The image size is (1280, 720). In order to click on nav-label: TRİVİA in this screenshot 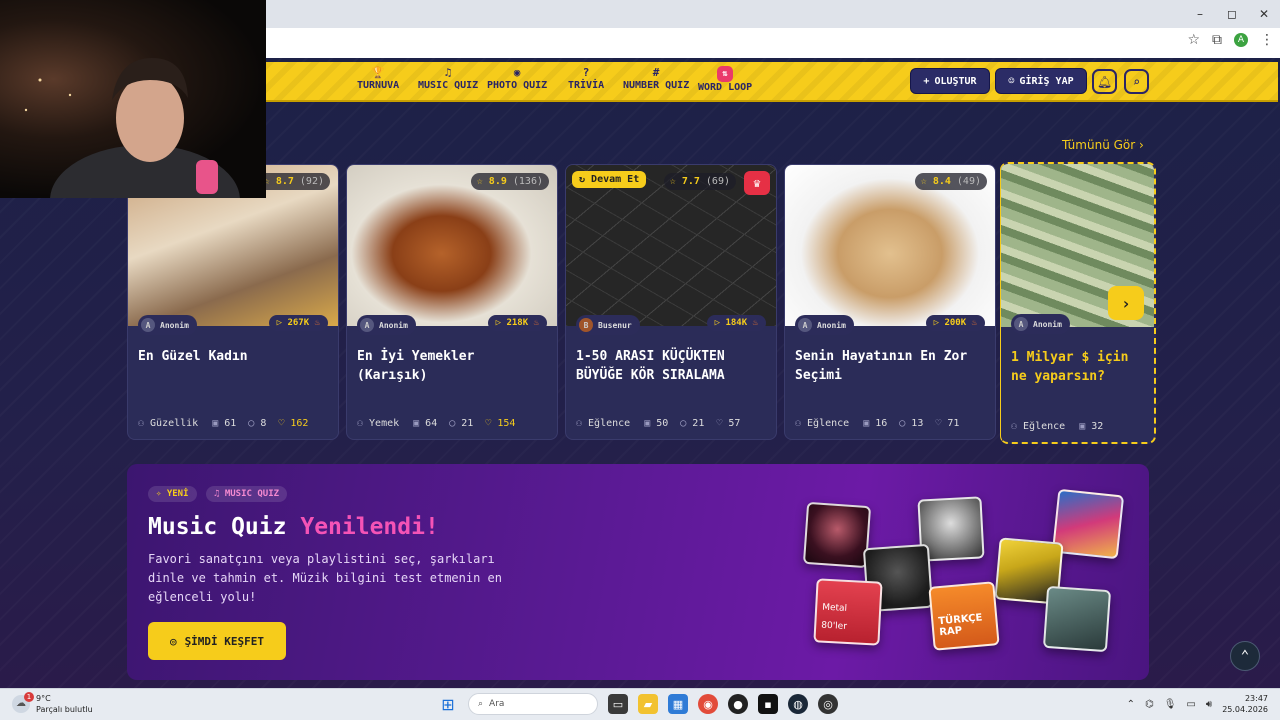, I will do `click(586, 85)`.